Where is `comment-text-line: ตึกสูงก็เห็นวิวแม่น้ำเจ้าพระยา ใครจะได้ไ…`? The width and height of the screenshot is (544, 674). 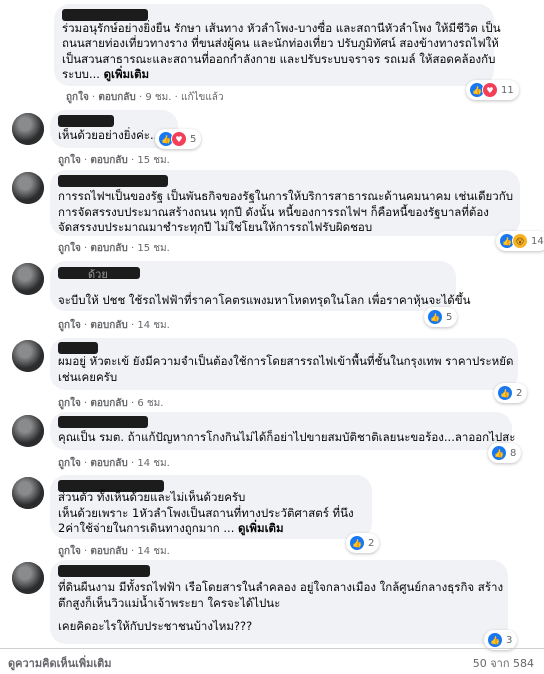
comment-text-line: ตึกสูงก็เห็นวิวแม่น้ำเจ้าพระยา ใครจะได้ไ… is located at coordinates (169, 603).